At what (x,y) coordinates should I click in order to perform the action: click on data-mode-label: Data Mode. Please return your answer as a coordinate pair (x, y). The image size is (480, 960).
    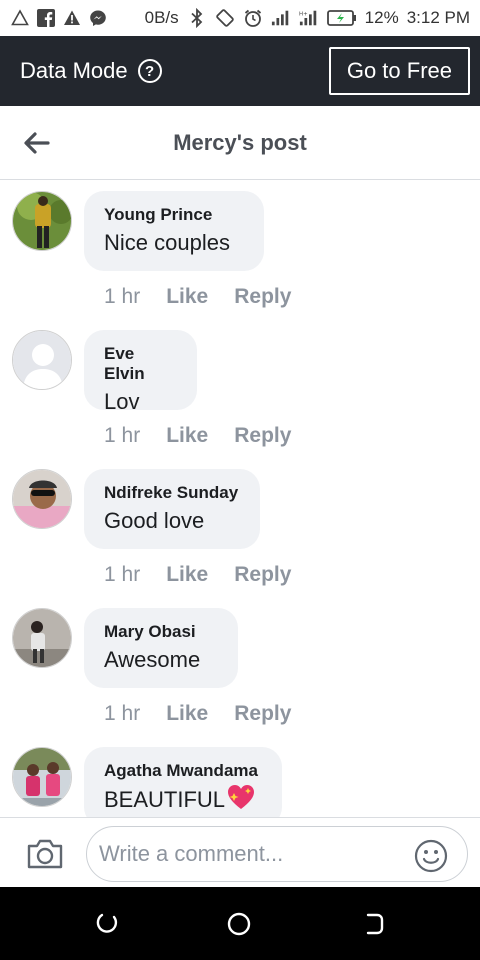
    Looking at the image, I should click on (74, 70).